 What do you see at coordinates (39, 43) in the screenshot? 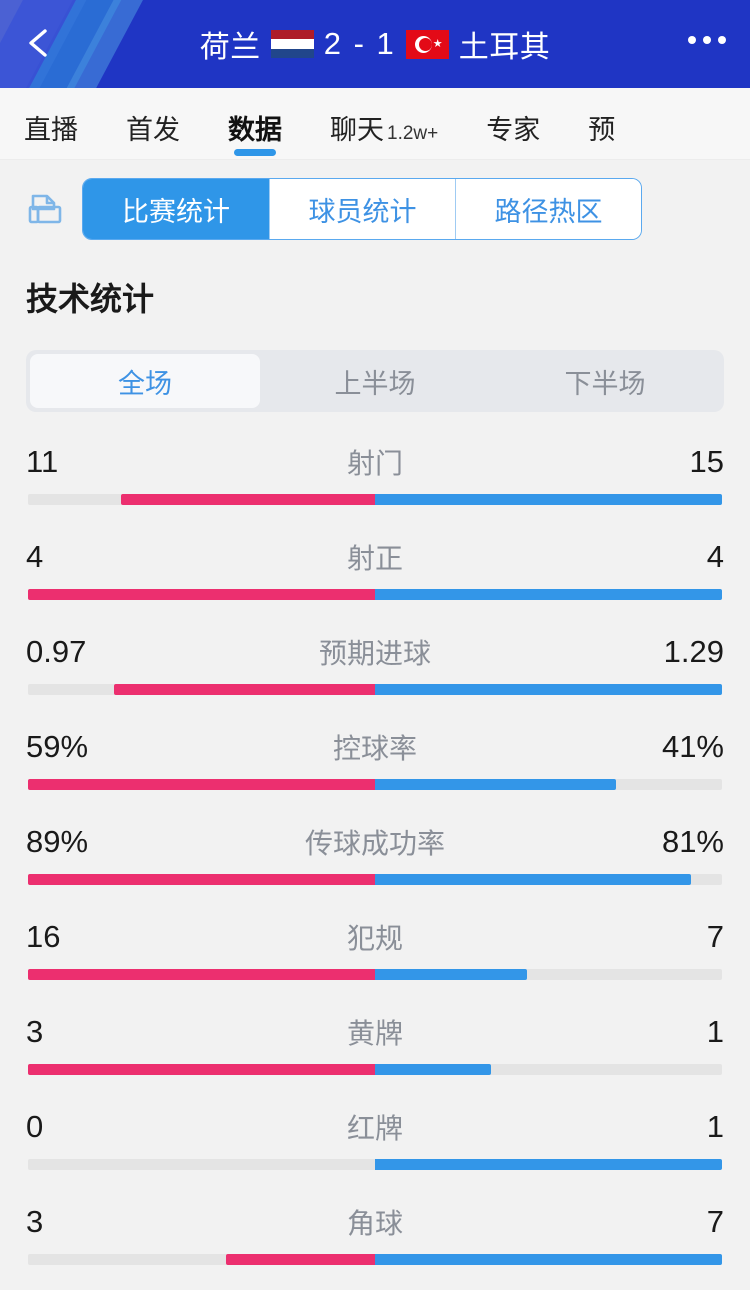
I see `back-chevron-icon` at bounding box center [39, 43].